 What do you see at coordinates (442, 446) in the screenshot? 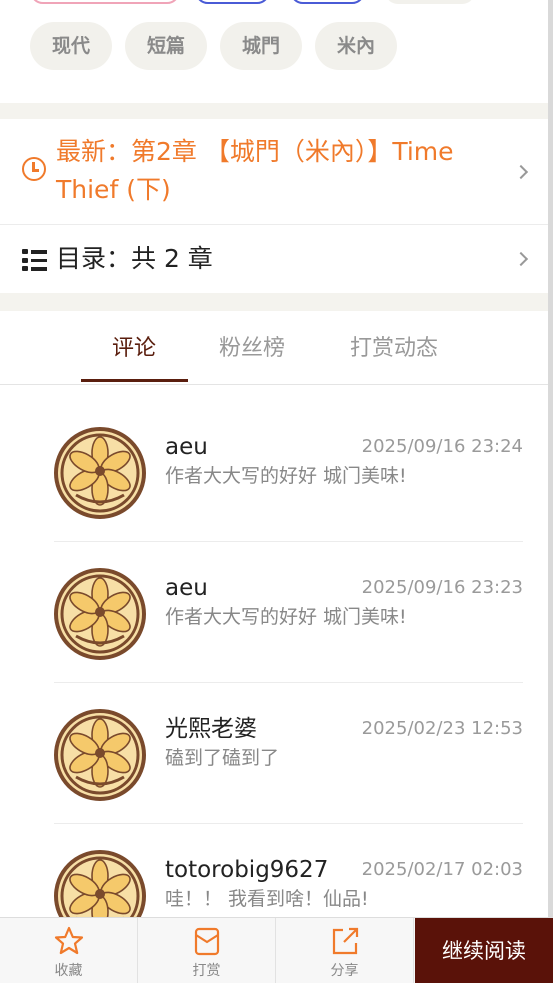
I see `comment-time: 2025/09/16 23:24` at bounding box center [442, 446].